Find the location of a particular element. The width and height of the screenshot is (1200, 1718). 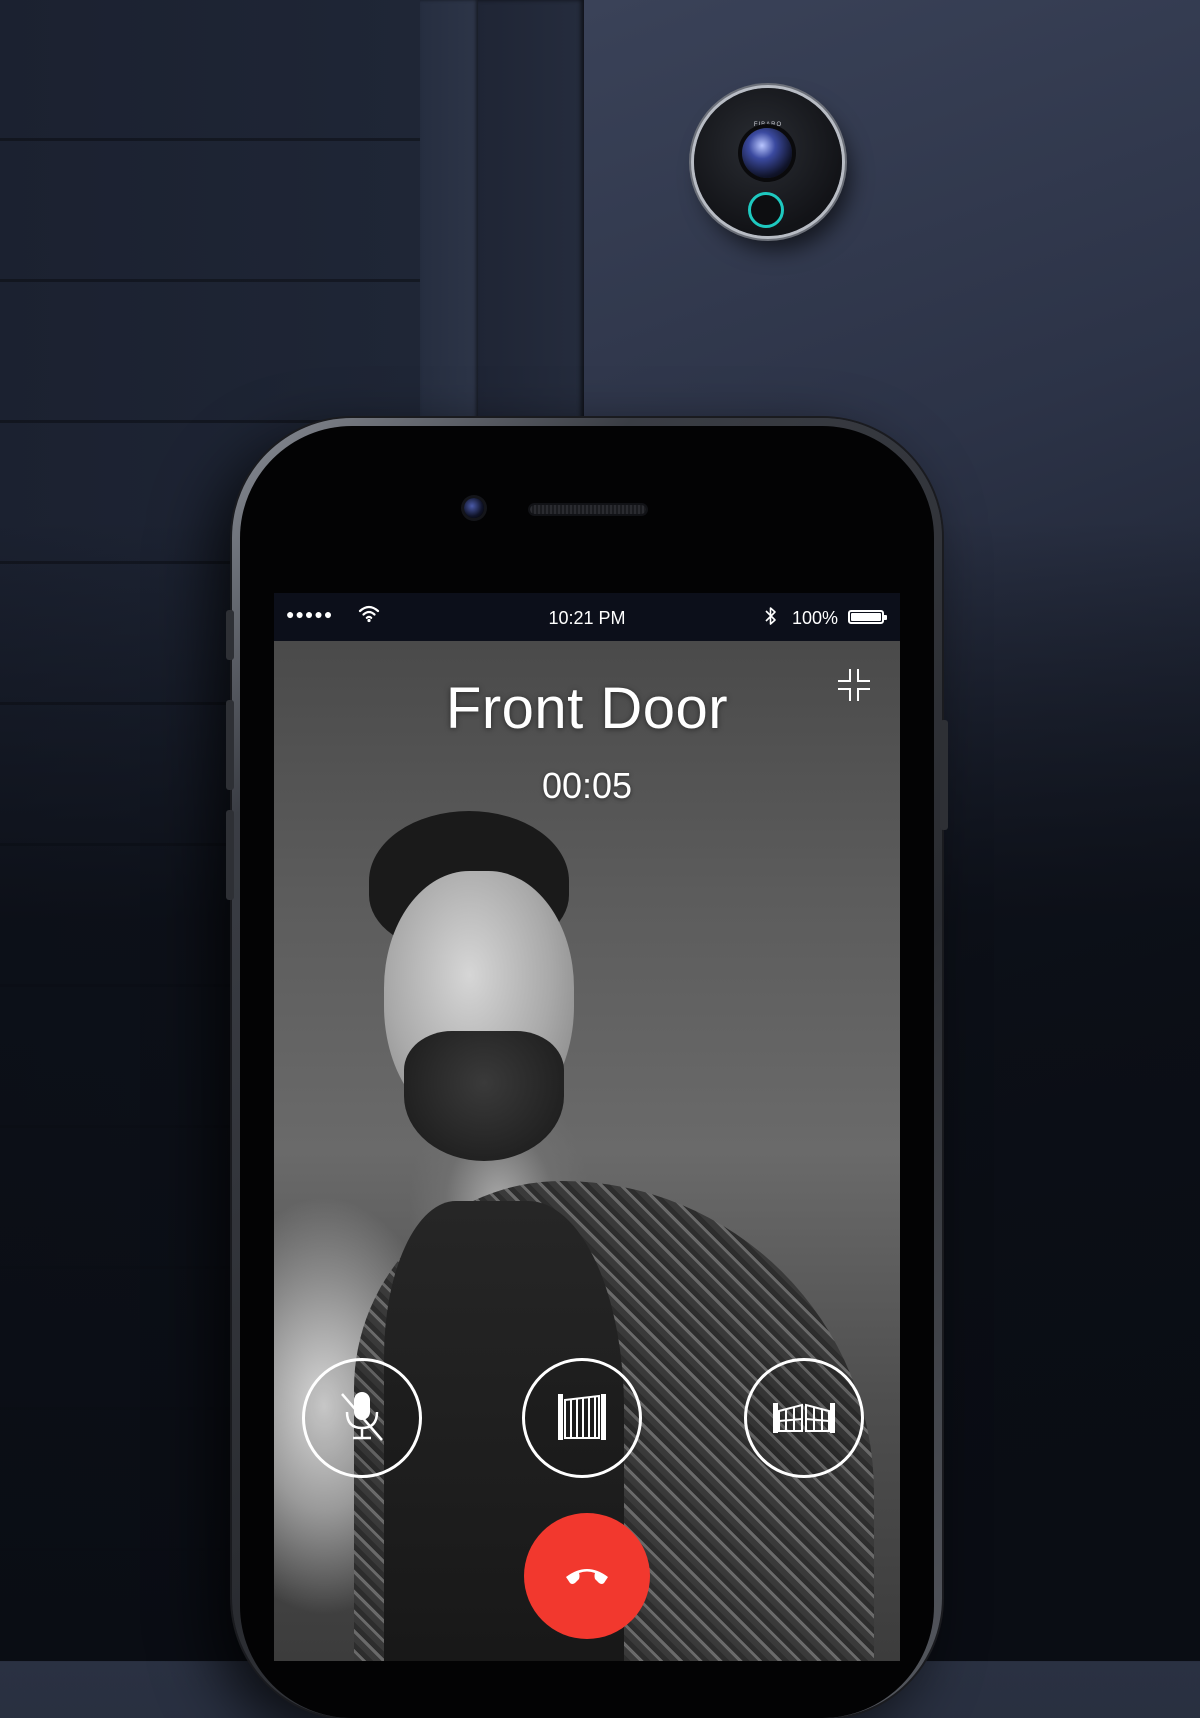

minimize-icon is located at coordinates (854, 685).